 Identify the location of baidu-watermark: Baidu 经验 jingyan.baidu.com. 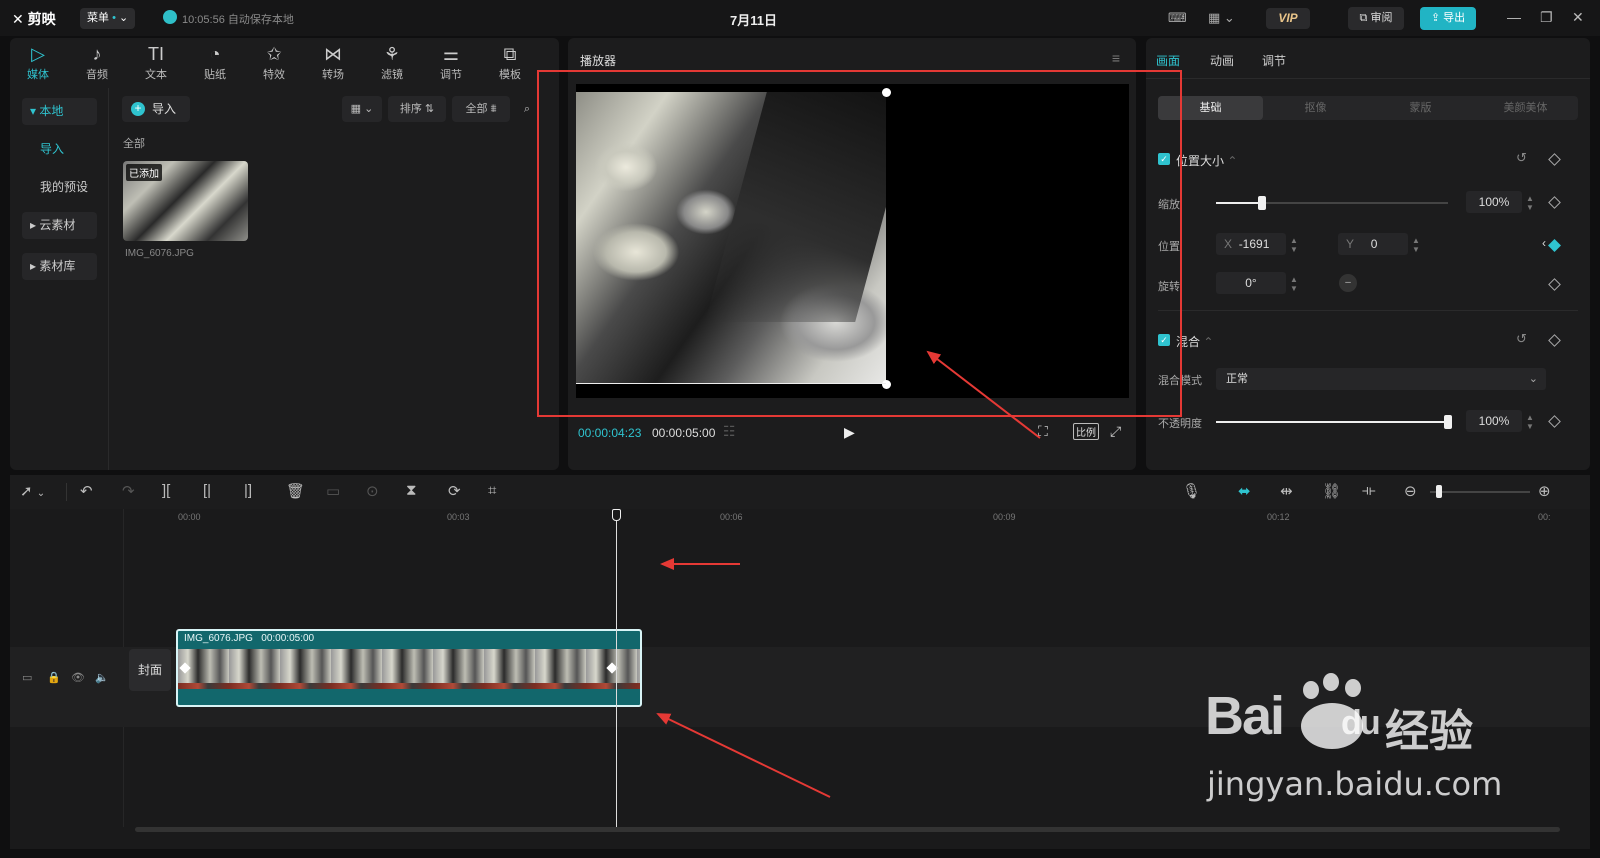
(1370, 749).